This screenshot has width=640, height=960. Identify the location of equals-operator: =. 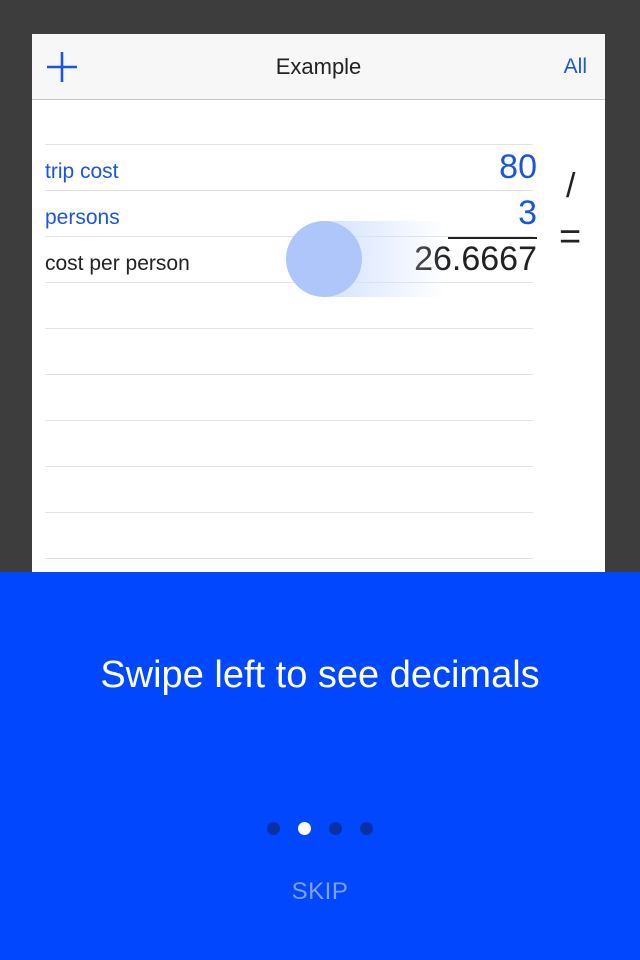
(570, 237).